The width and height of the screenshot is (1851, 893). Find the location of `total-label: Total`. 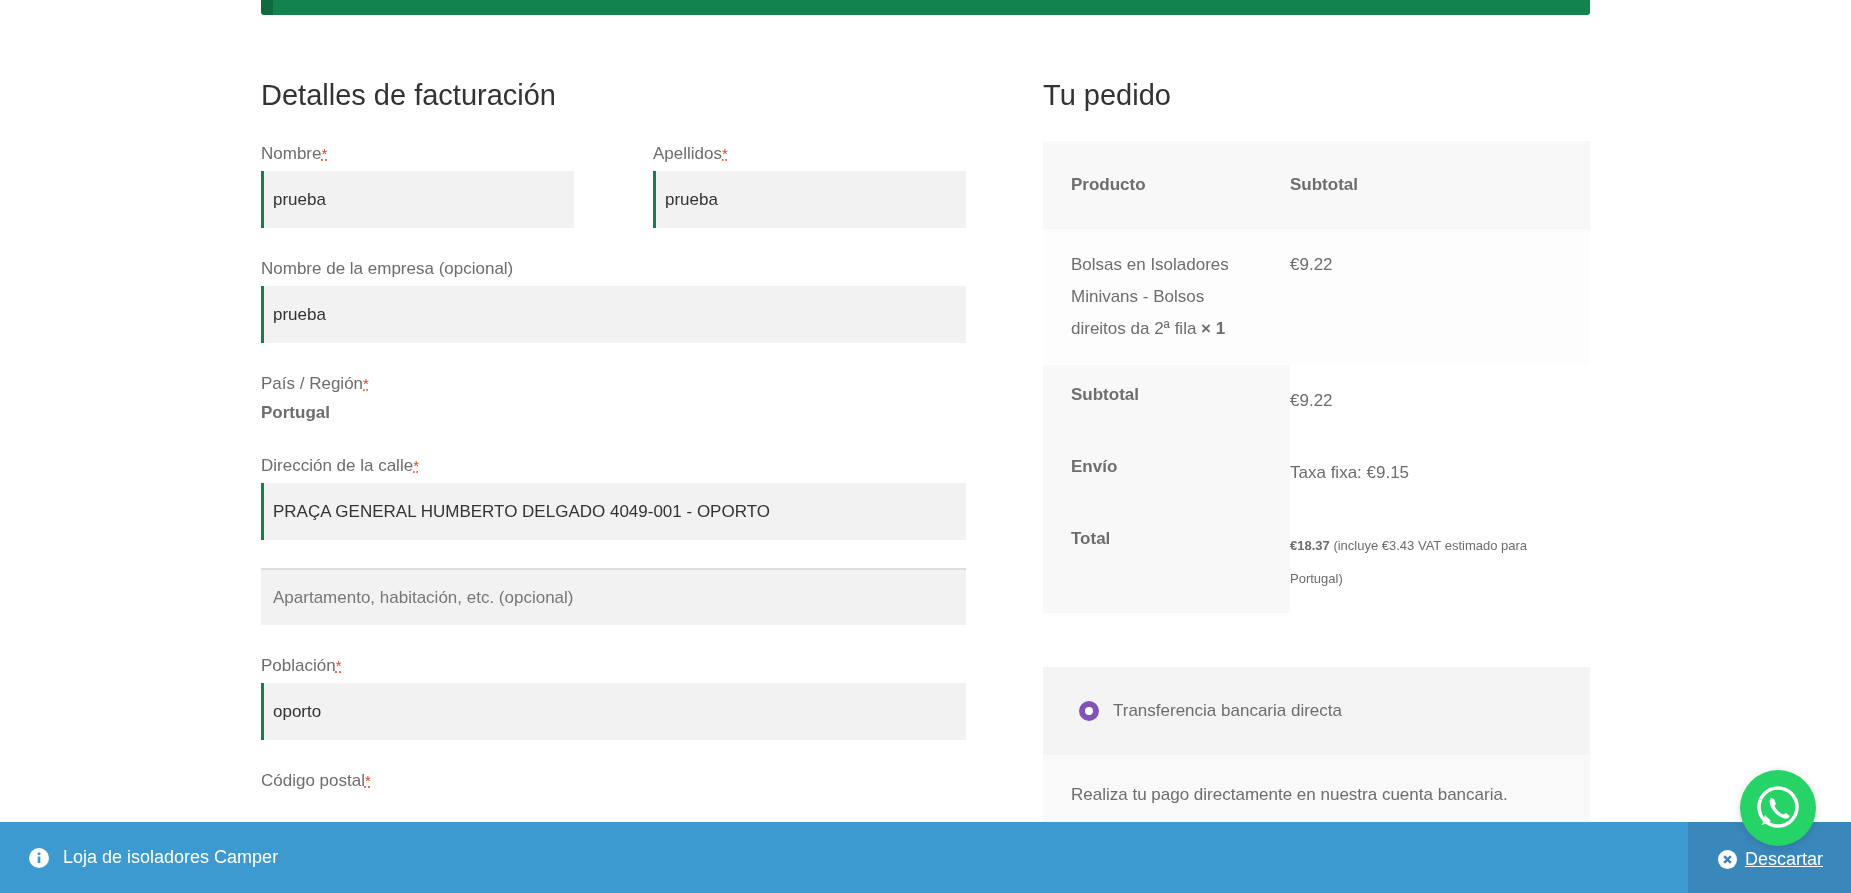

total-label: Total is located at coordinates (1091, 538).